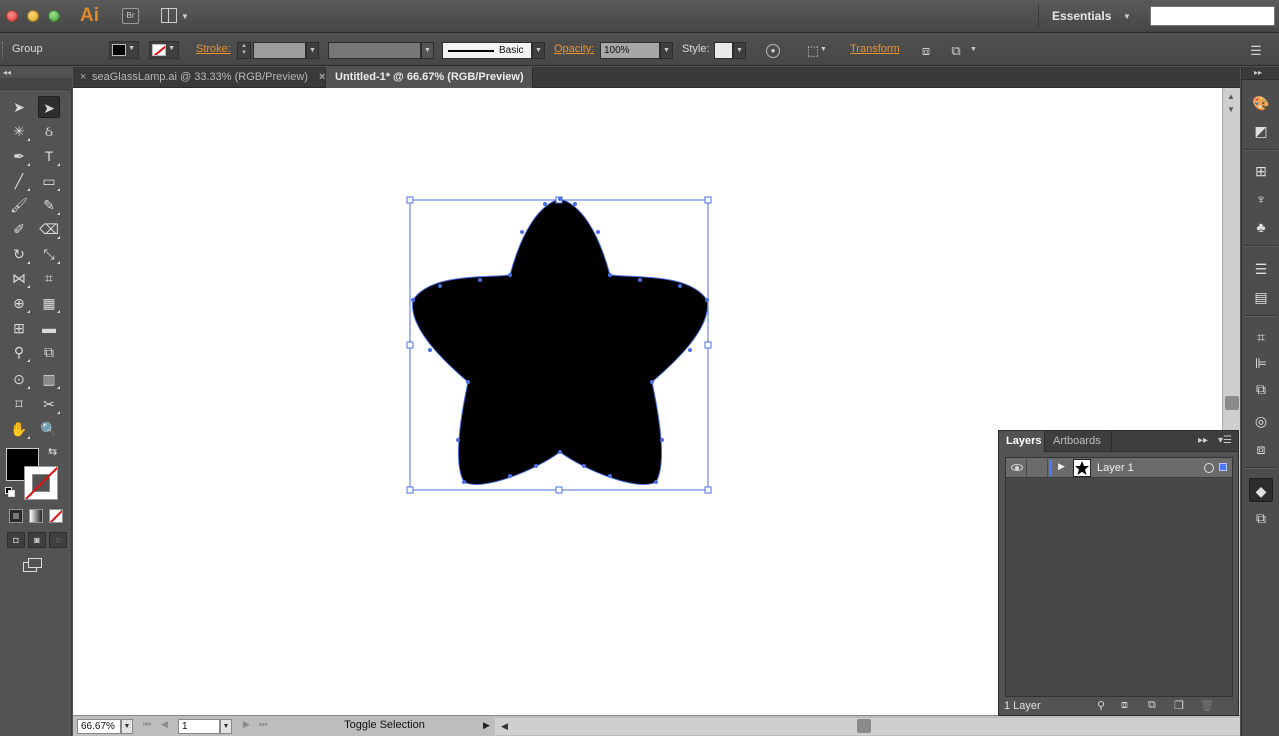 The image size is (1279, 736). I want to click on default-fill-stroke-icon, so click(10, 492).